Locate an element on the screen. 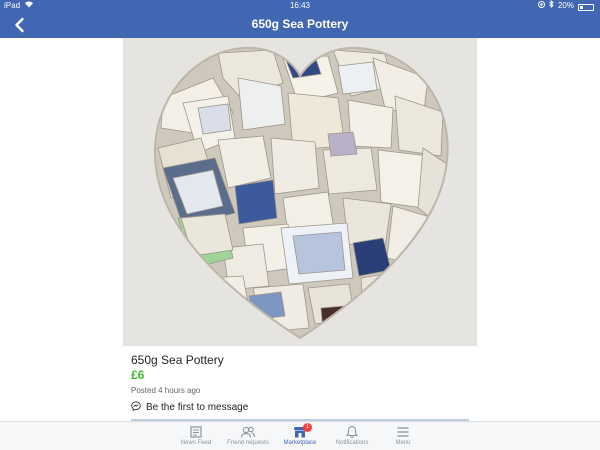 The image size is (600, 450). location-icon is located at coordinates (541, 6).